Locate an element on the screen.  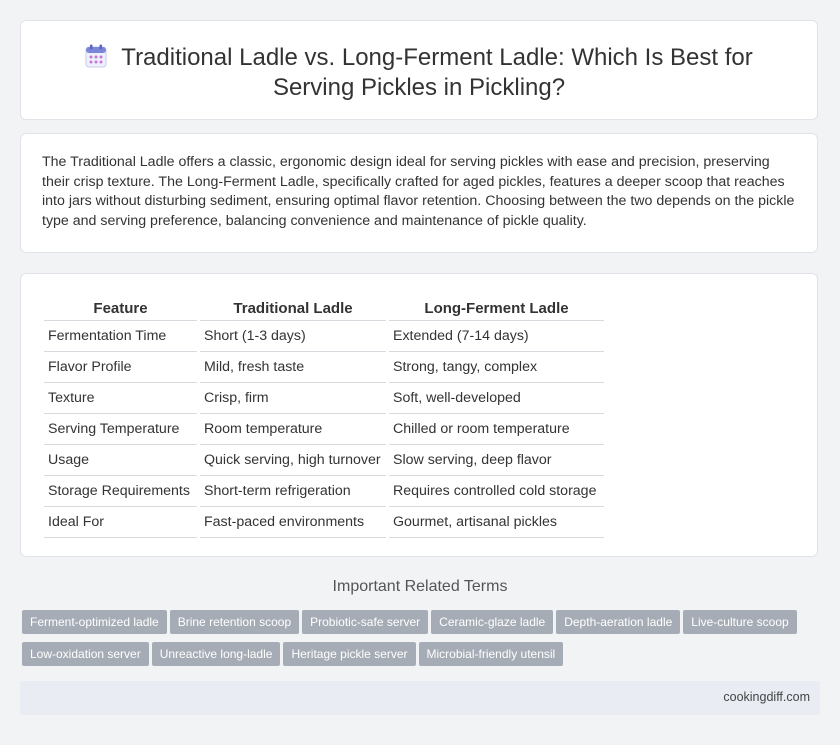
table-cell: Flavor Profile is located at coordinates (120, 367).